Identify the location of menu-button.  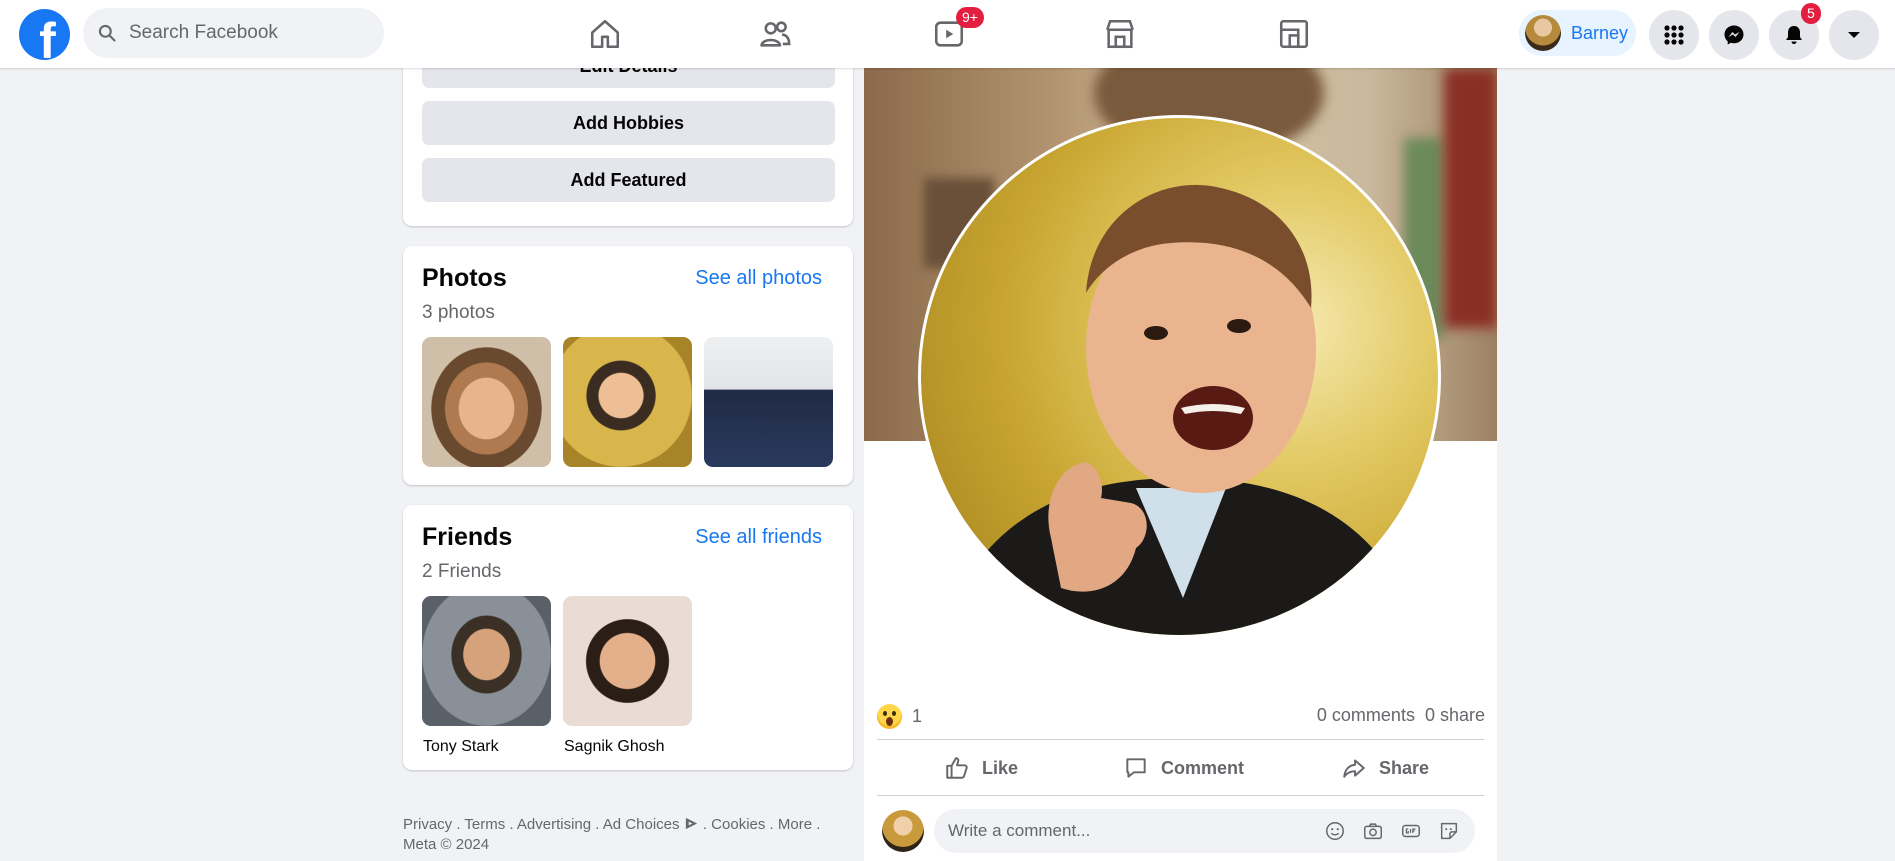
(1674, 35).